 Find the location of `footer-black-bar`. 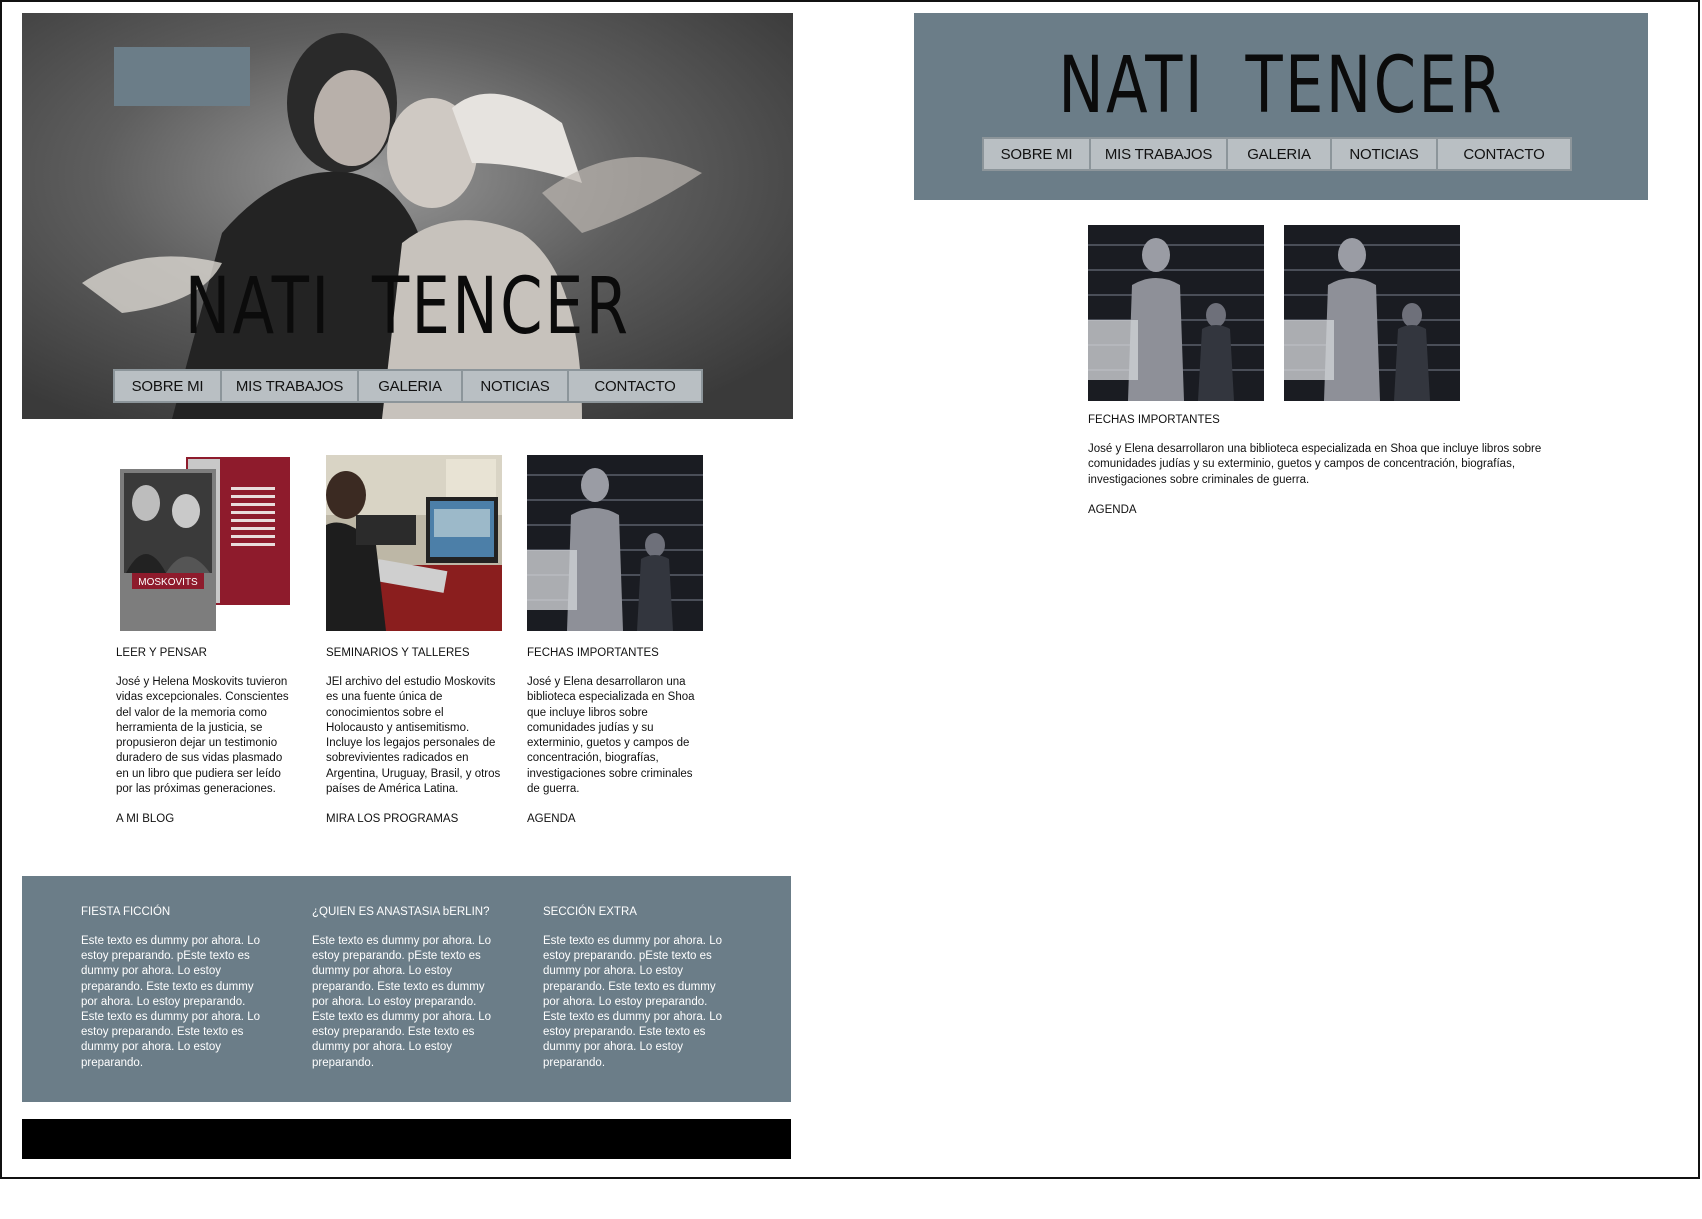

footer-black-bar is located at coordinates (406, 1139).